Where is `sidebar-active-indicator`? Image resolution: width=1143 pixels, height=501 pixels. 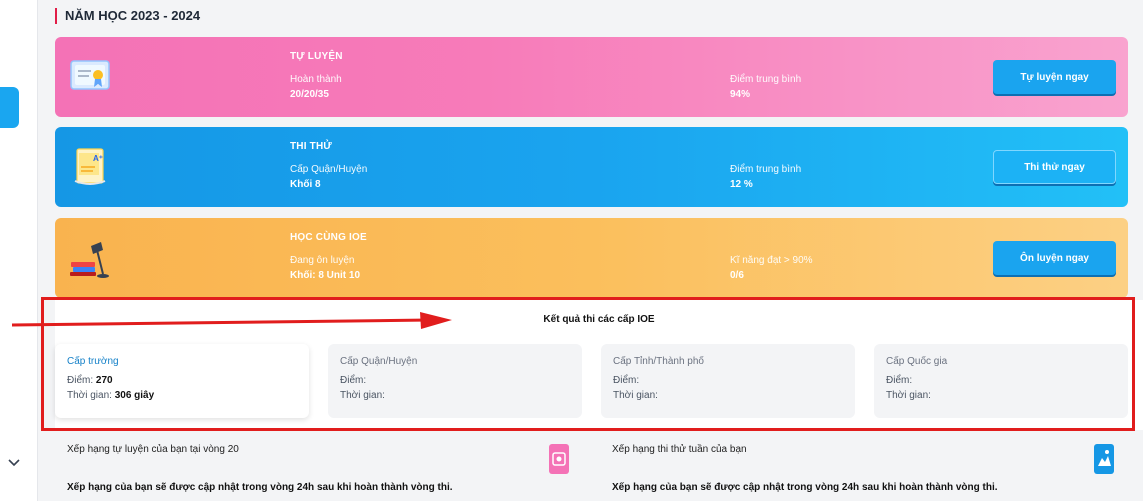
sidebar-active-indicator is located at coordinates (9, 107).